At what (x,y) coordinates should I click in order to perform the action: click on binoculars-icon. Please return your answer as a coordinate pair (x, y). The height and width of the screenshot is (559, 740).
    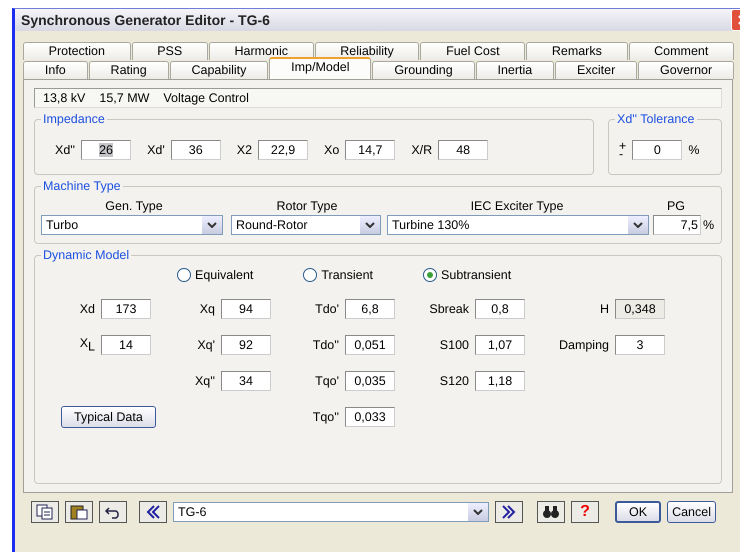
    Looking at the image, I should click on (551, 512).